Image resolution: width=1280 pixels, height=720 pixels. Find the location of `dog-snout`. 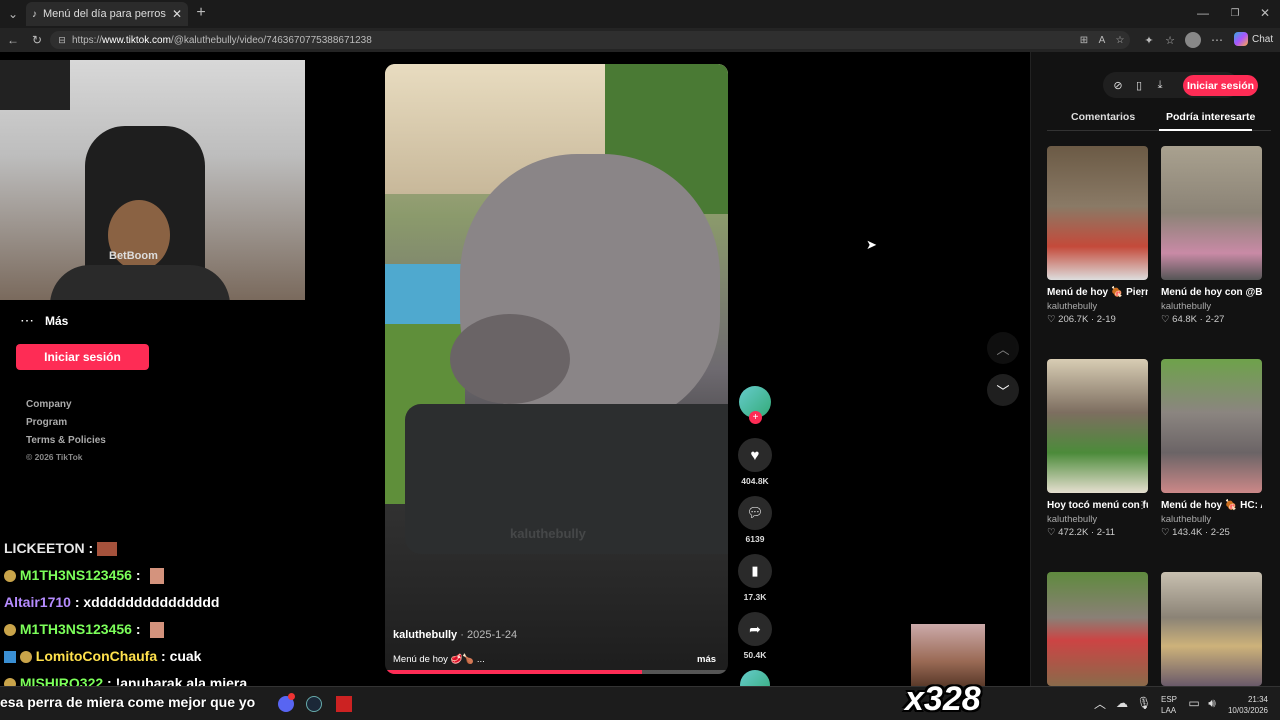

dog-snout is located at coordinates (510, 359).